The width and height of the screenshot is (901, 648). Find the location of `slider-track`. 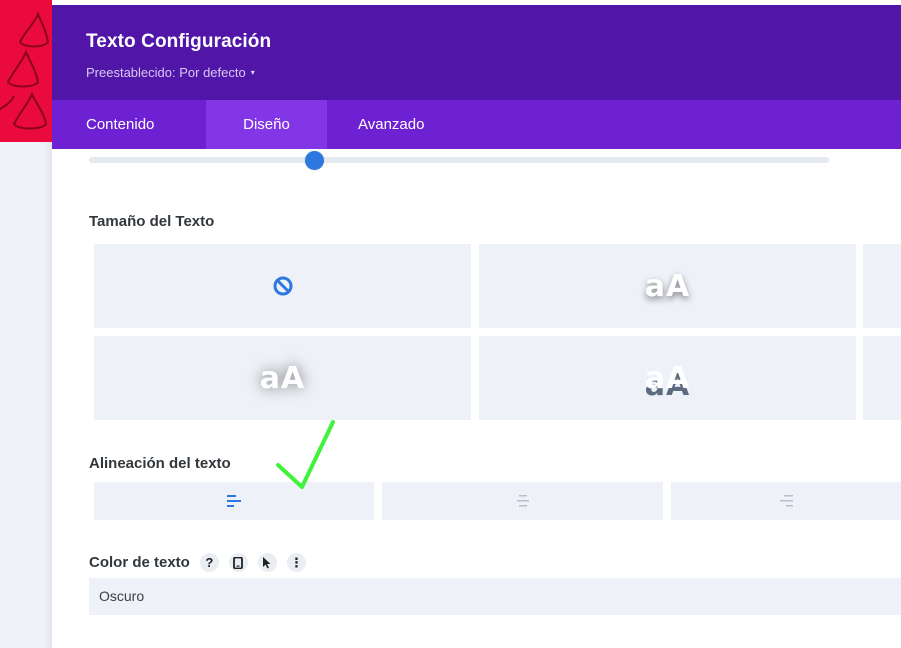

slider-track is located at coordinates (459, 160).